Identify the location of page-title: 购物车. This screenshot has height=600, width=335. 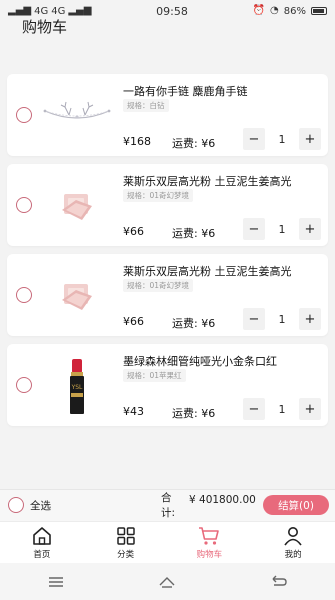
(45, 27).